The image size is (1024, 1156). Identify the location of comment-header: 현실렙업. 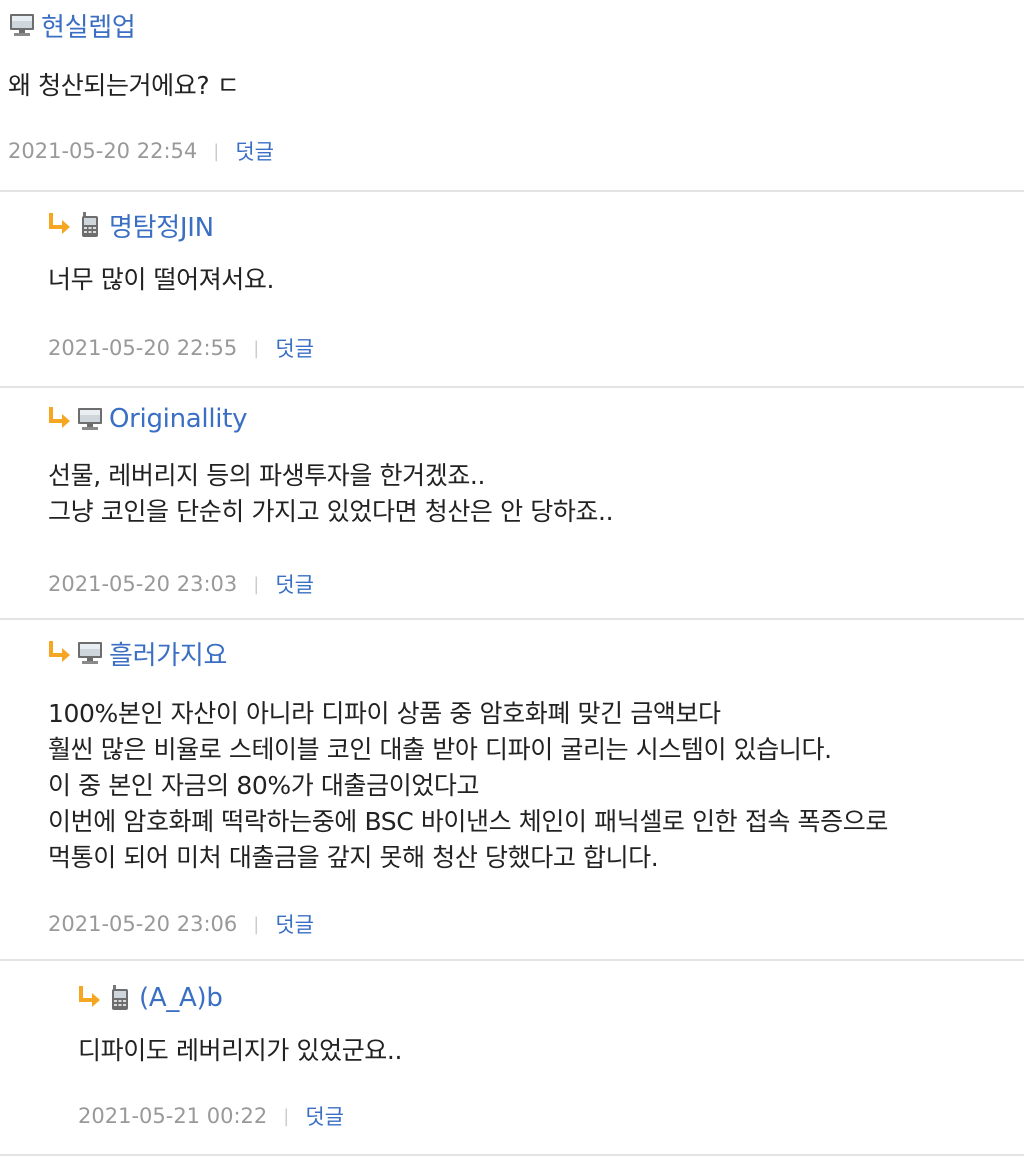
(72, 26).